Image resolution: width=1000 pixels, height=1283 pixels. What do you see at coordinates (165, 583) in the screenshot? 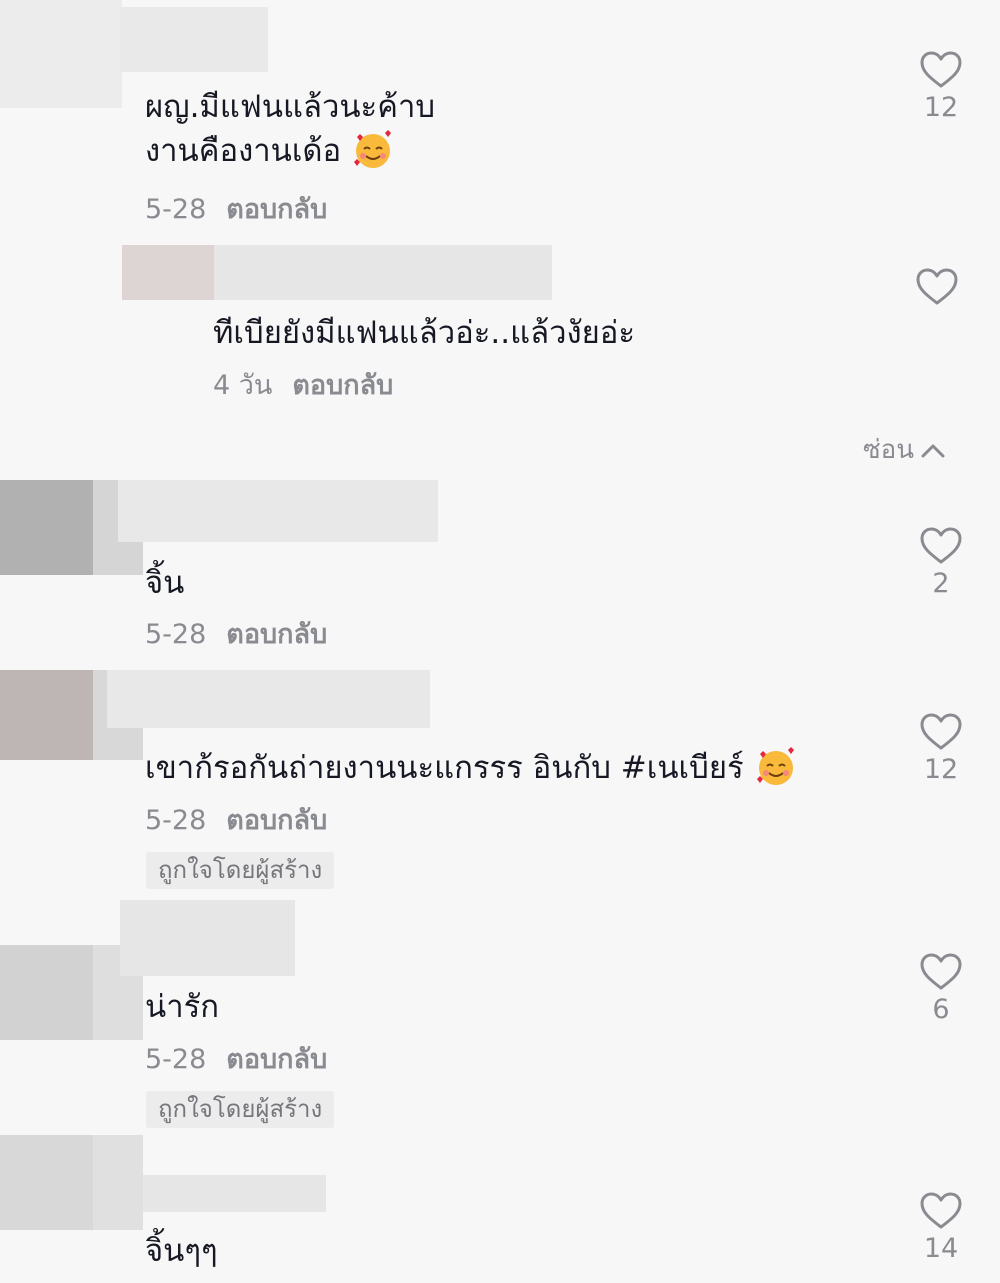
I see `comment-text: จิ้น` at bounding box center [165, 583].